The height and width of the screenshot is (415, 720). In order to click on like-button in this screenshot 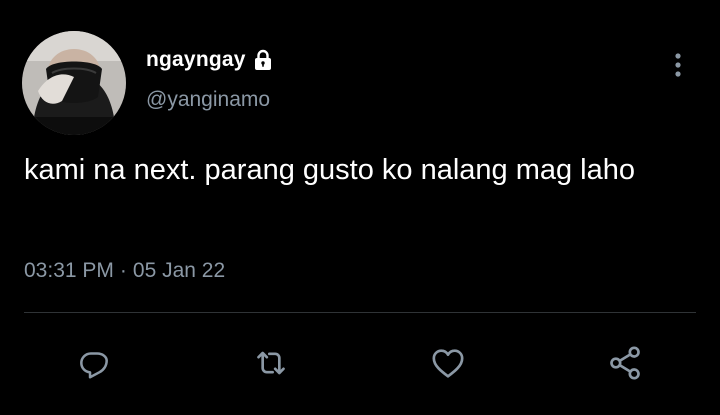, I will do `click(448, 363)`.